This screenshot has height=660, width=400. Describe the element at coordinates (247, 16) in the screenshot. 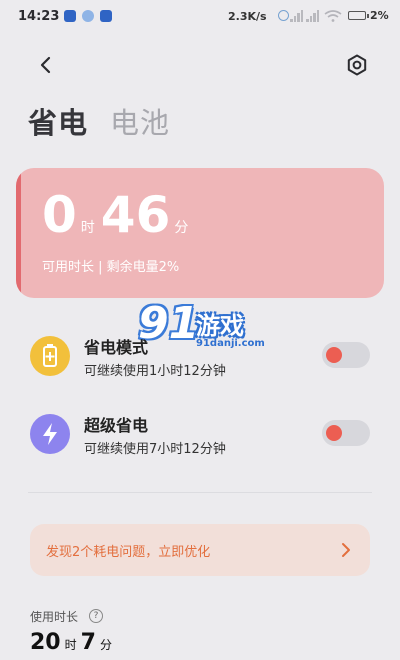

I see `network-speed: 2.3K/s` at that location.